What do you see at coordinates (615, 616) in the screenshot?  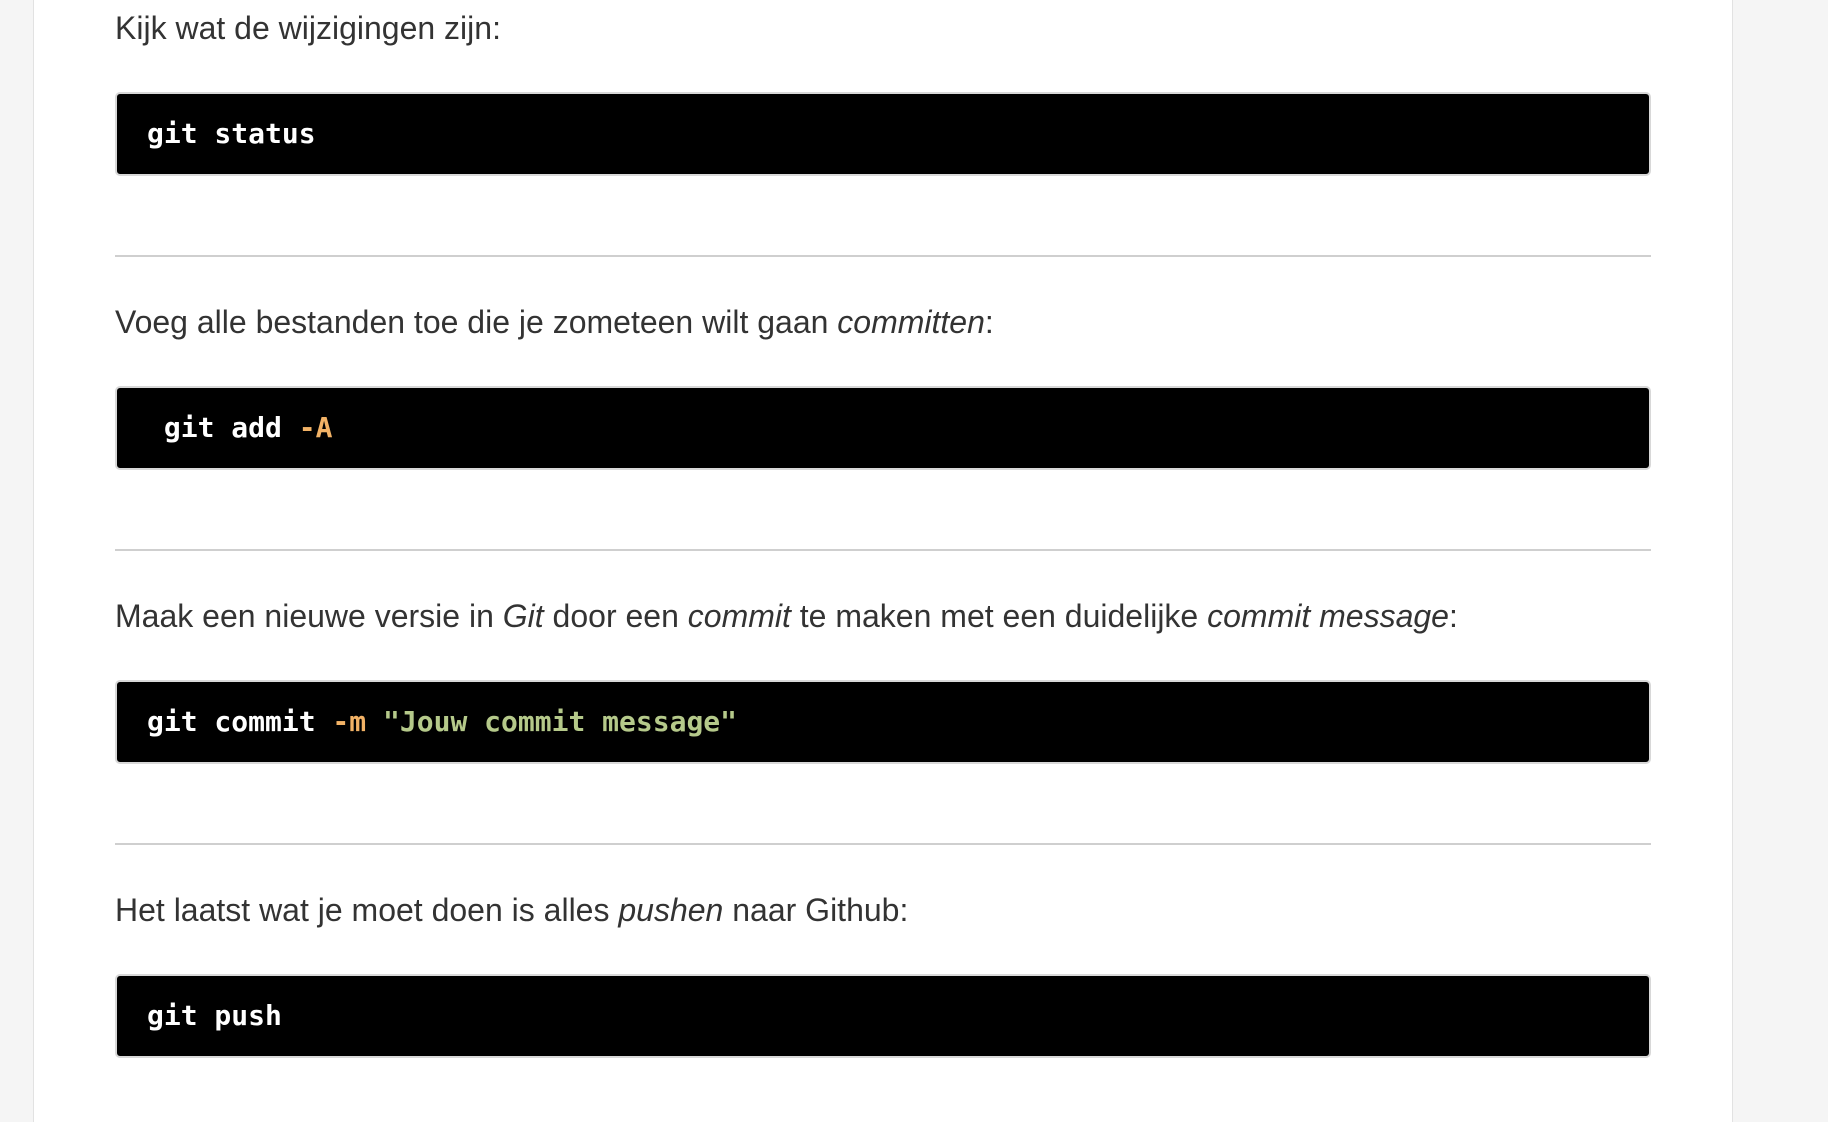 I see `instruction-text-part: door een` at bounding box center [615, 616].